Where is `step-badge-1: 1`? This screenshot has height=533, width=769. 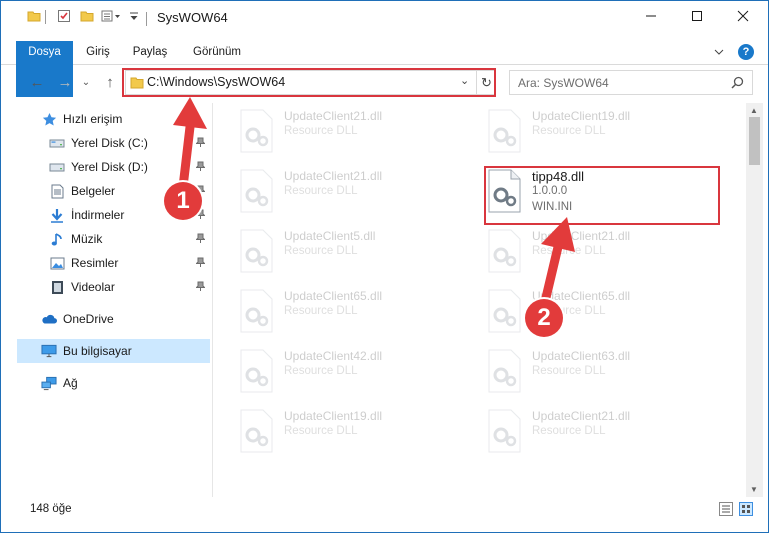 step-badge-1: 1 is located at coordinates (183, 201).